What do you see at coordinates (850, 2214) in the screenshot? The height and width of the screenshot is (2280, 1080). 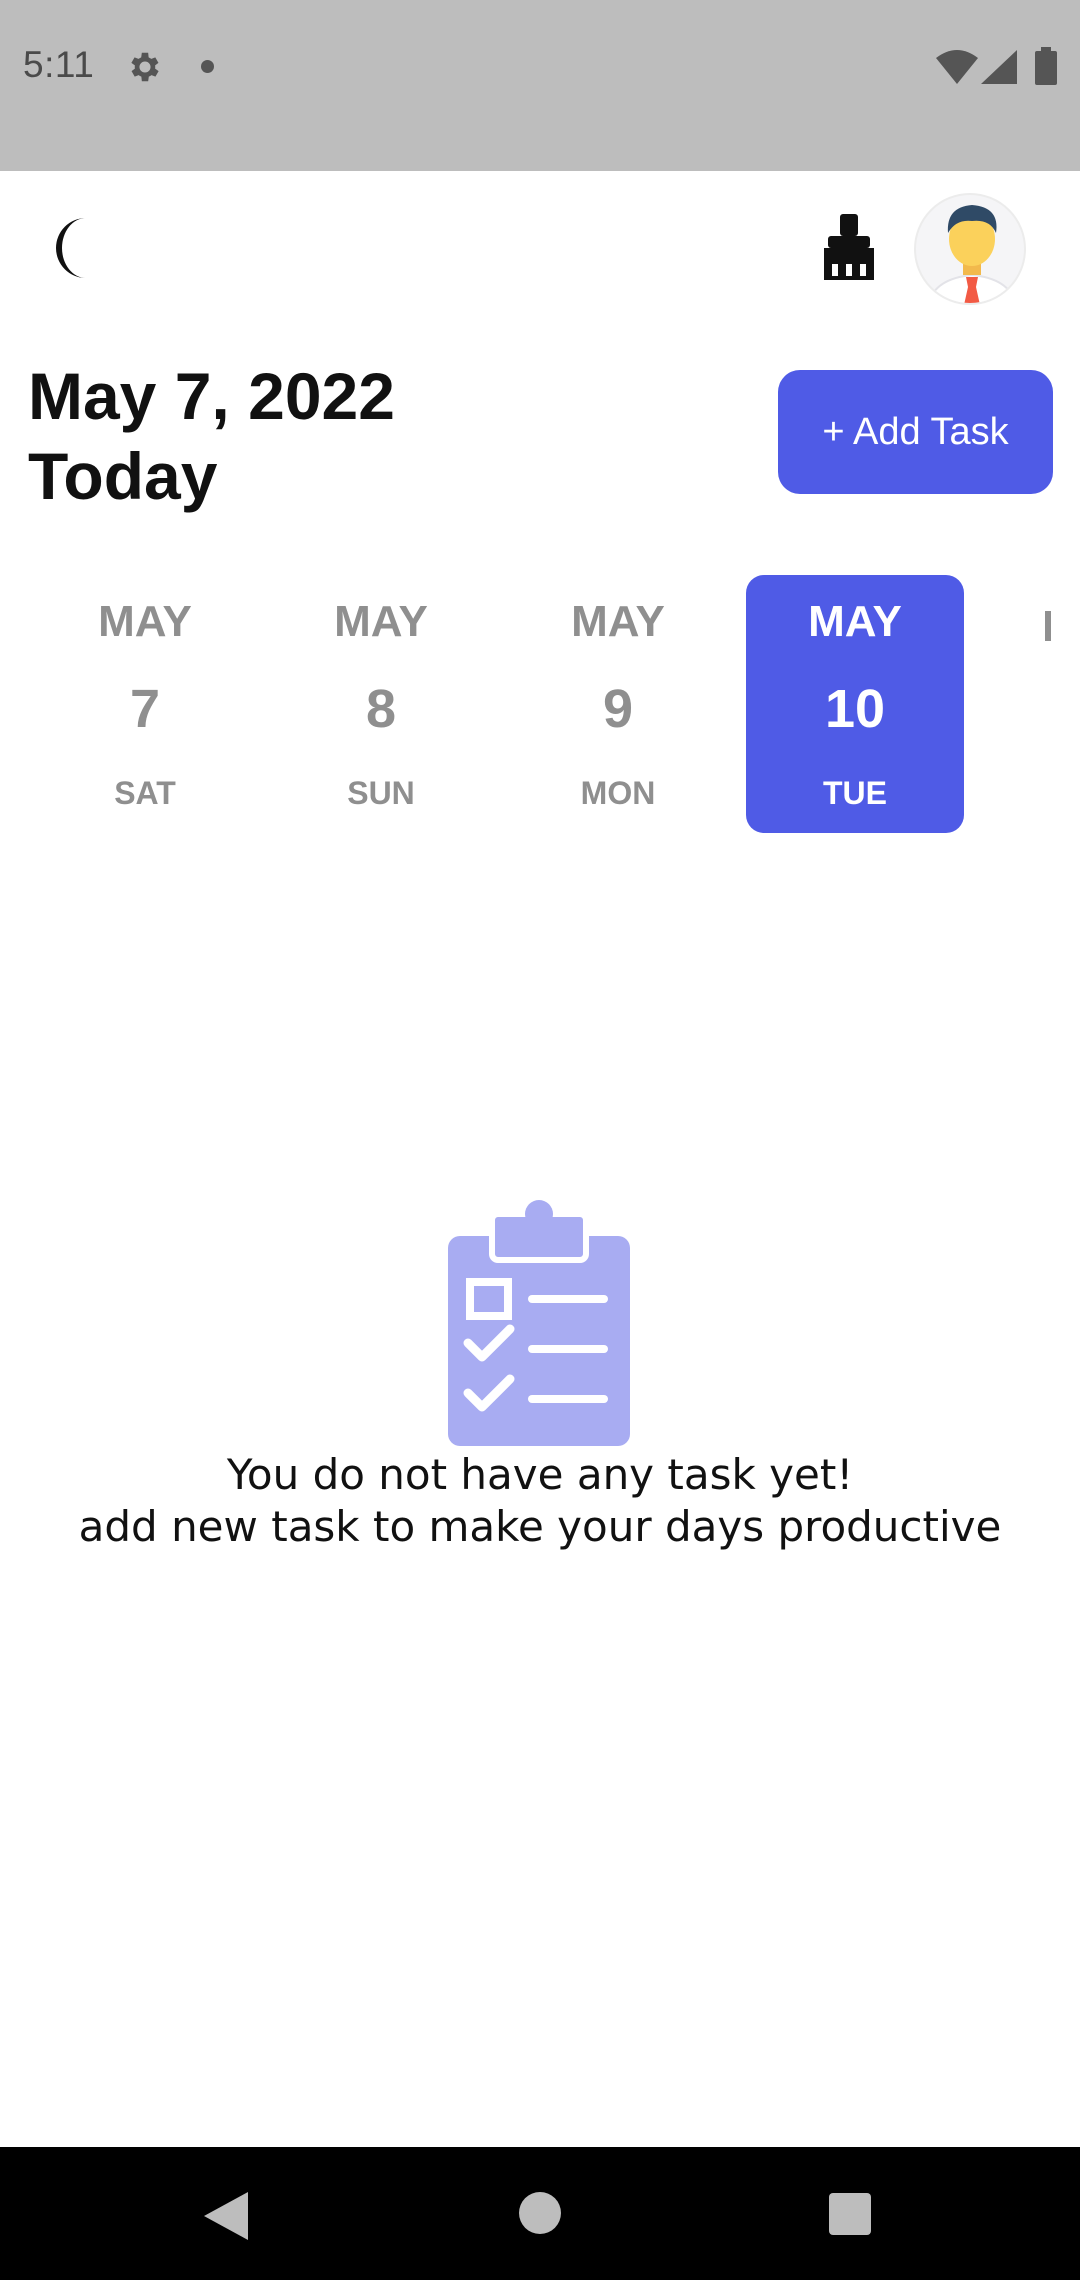 I see `recent-apps-icon` at bounding box center [850, 2214].